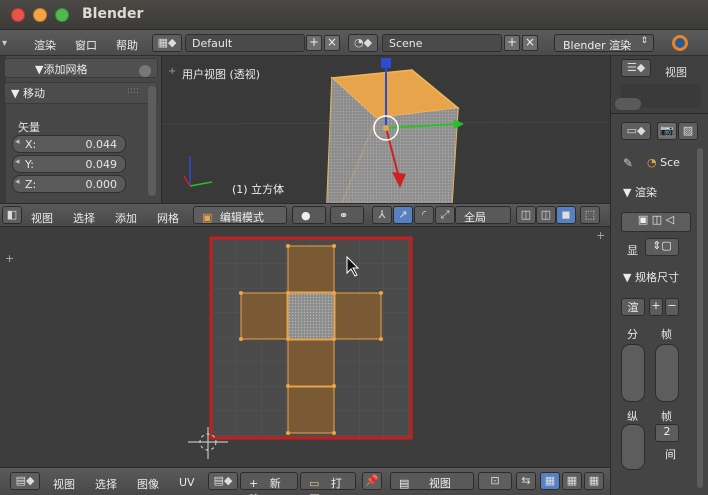 This screenshot has width=708, height=495. I want to click on add-layout-button: +, so click(314, 43).